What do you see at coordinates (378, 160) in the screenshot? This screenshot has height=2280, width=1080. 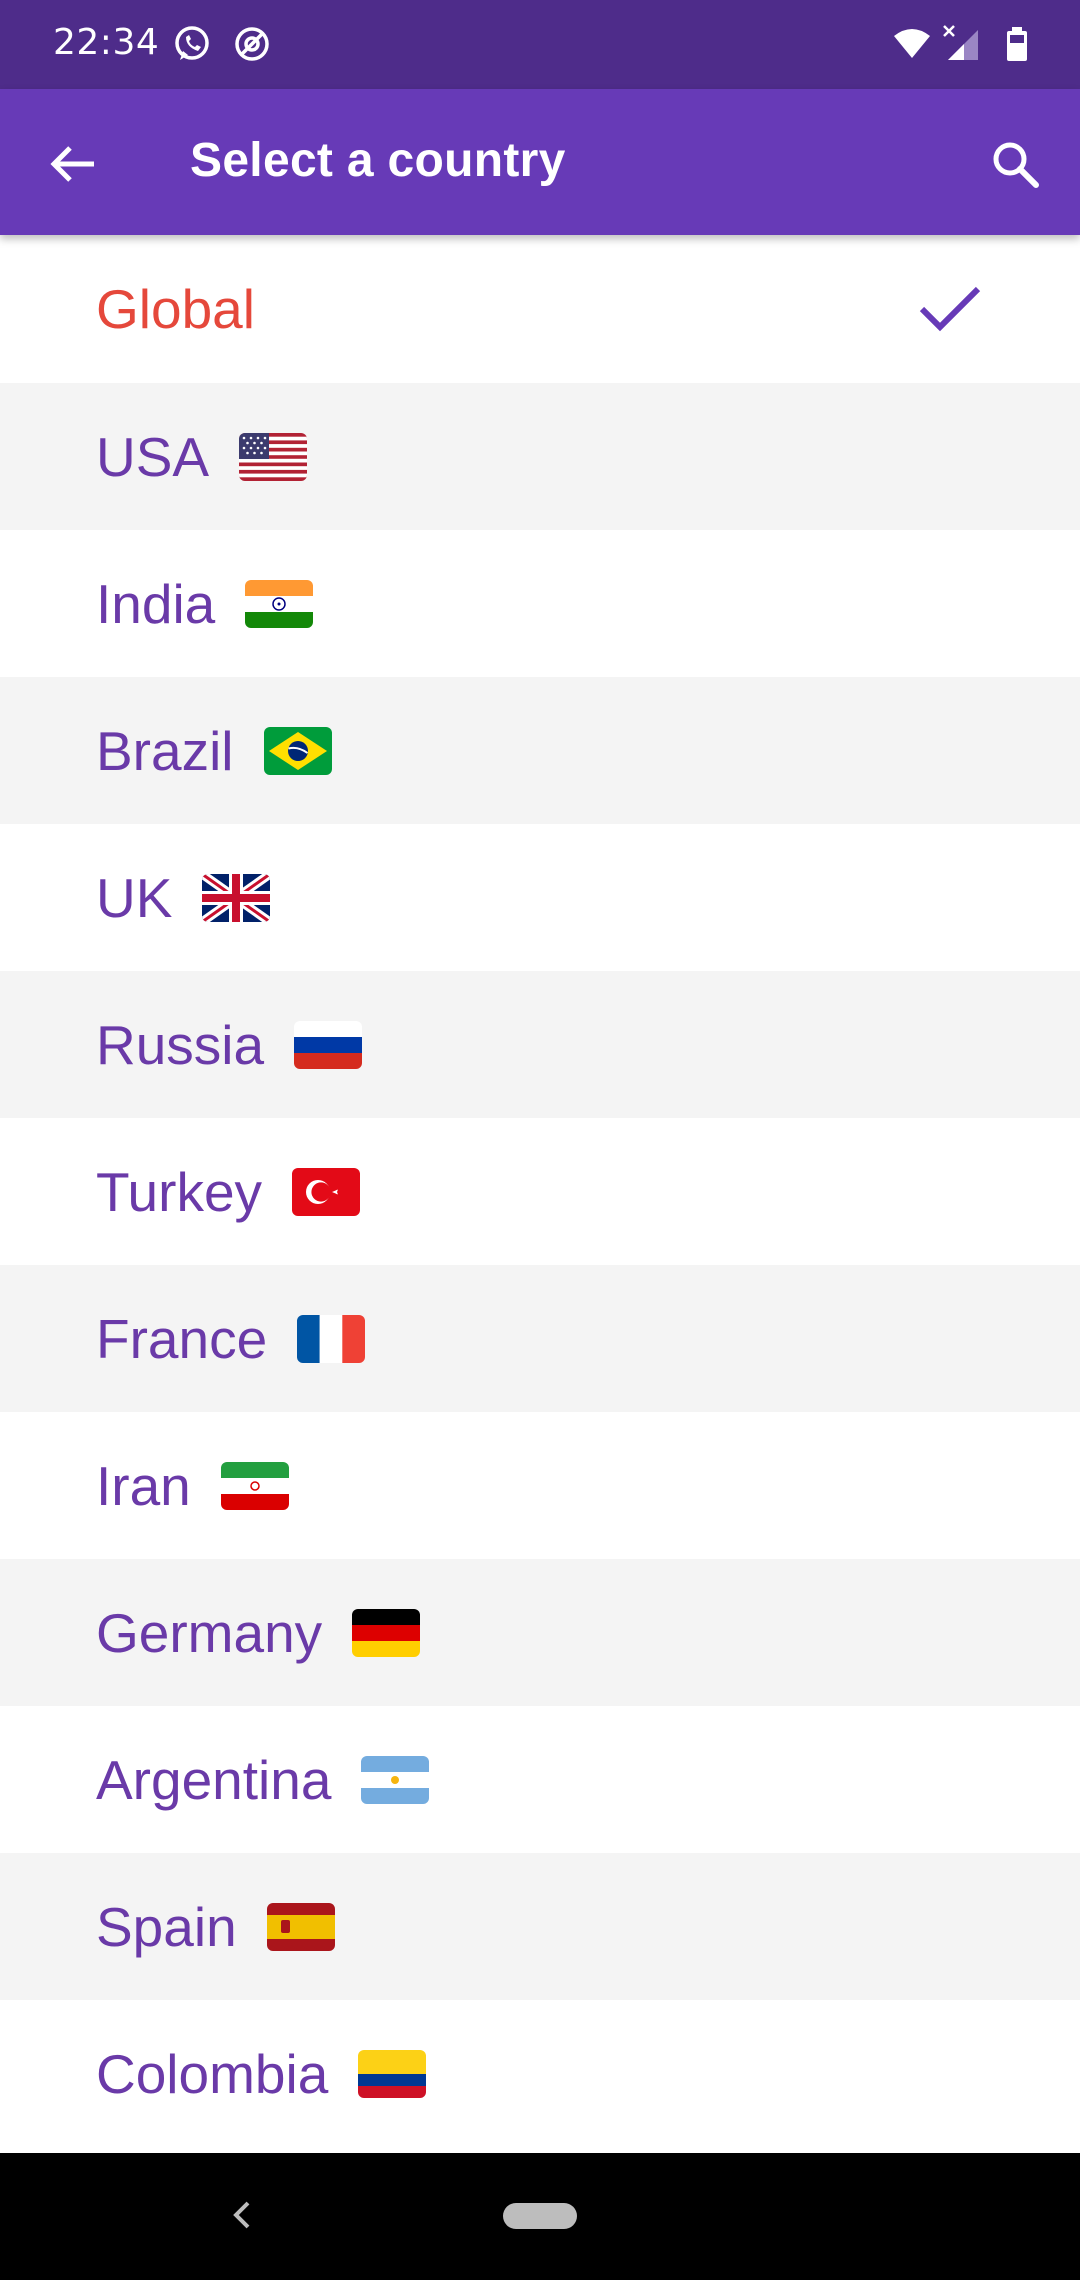 I see `page-title: Select a country` at bounding box center [378, 160].